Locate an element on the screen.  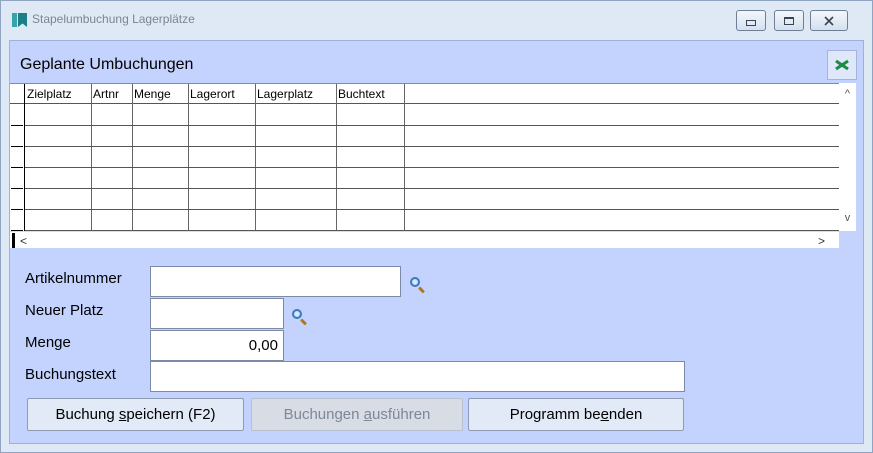
neuer-platz-label: Neuer Platz is located at coordinates (64, 310).